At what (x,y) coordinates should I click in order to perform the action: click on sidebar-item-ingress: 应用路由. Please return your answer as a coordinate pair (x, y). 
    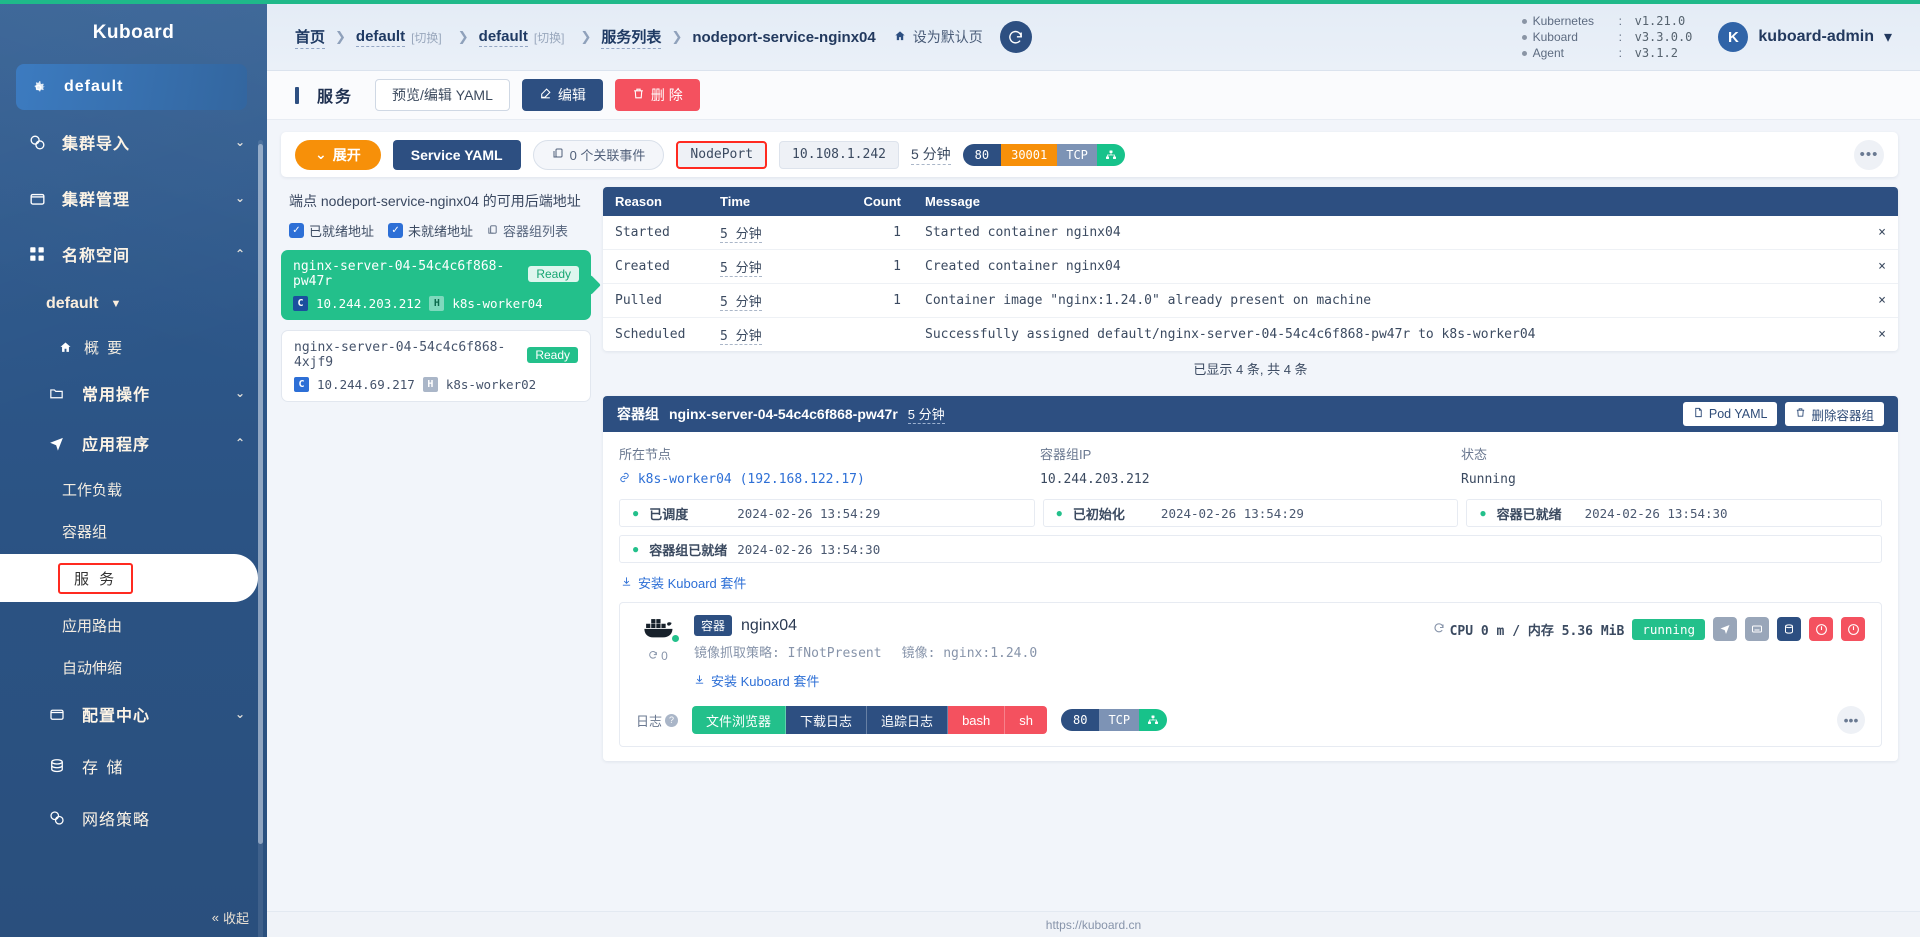
    Looking at the image, I should click on (133, 625).